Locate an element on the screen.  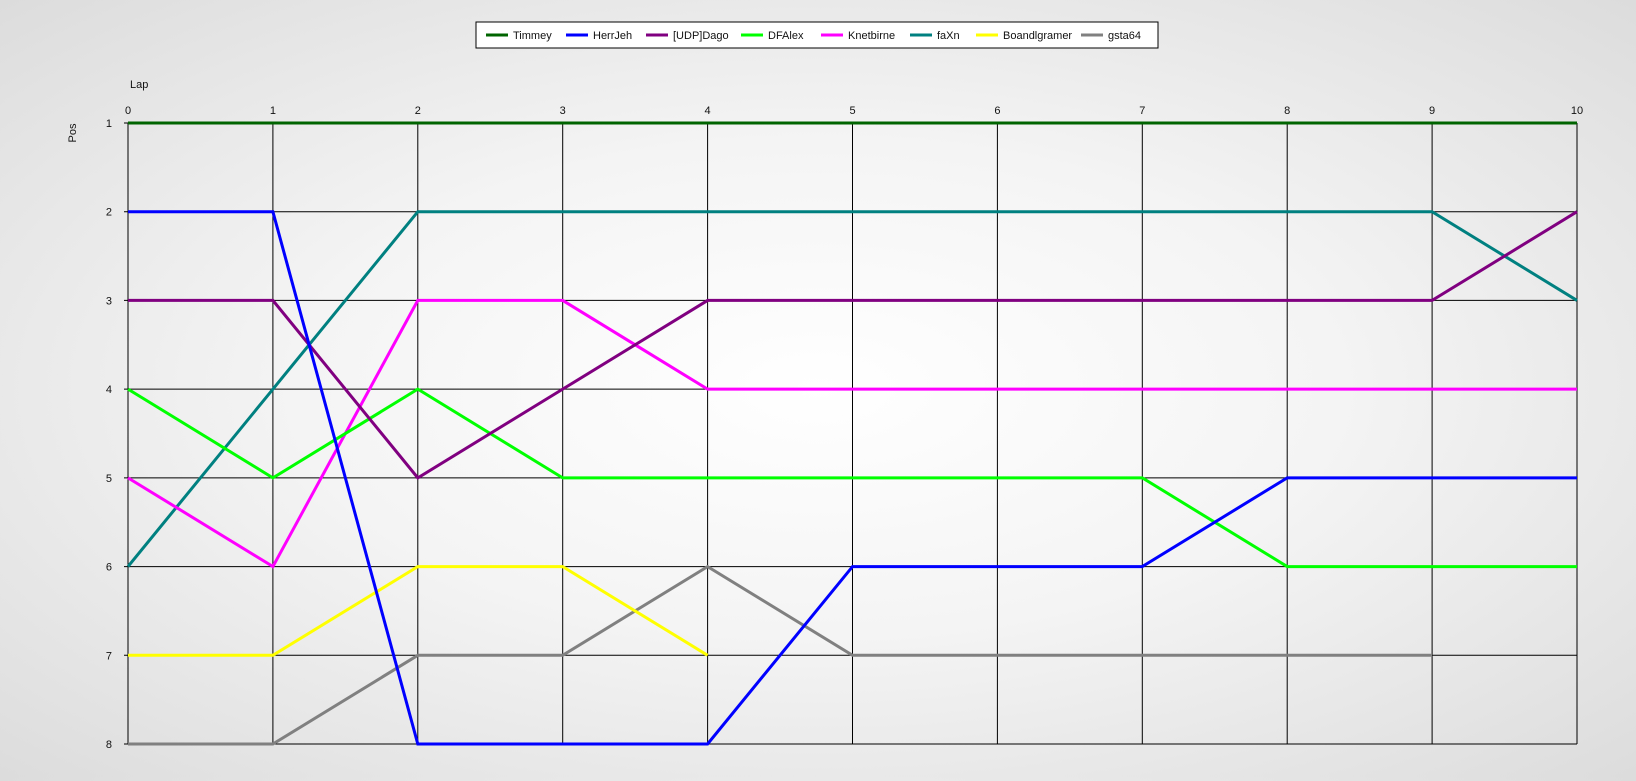
legend-label: Boandlgramer is located at coordinates (1037, 36).